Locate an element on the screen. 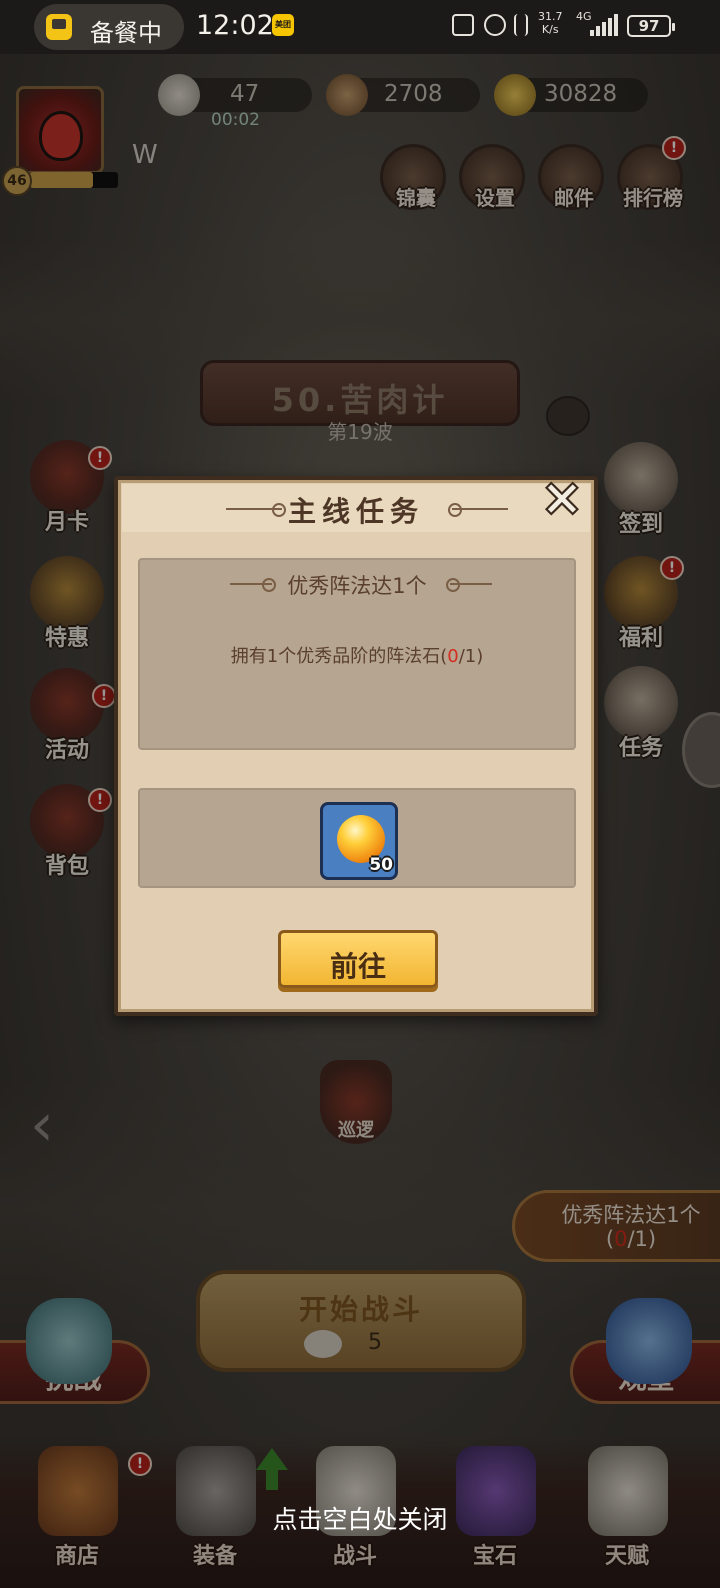 This screenshot has width=720, height=1588. battery-indicator: 97 is located at coordinates (651, 26).